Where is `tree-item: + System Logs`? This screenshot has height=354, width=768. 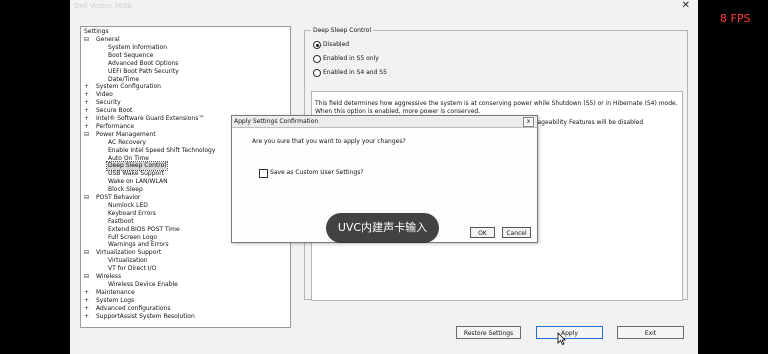 tree-item: + System Logs is located at coordinates (185, 301).